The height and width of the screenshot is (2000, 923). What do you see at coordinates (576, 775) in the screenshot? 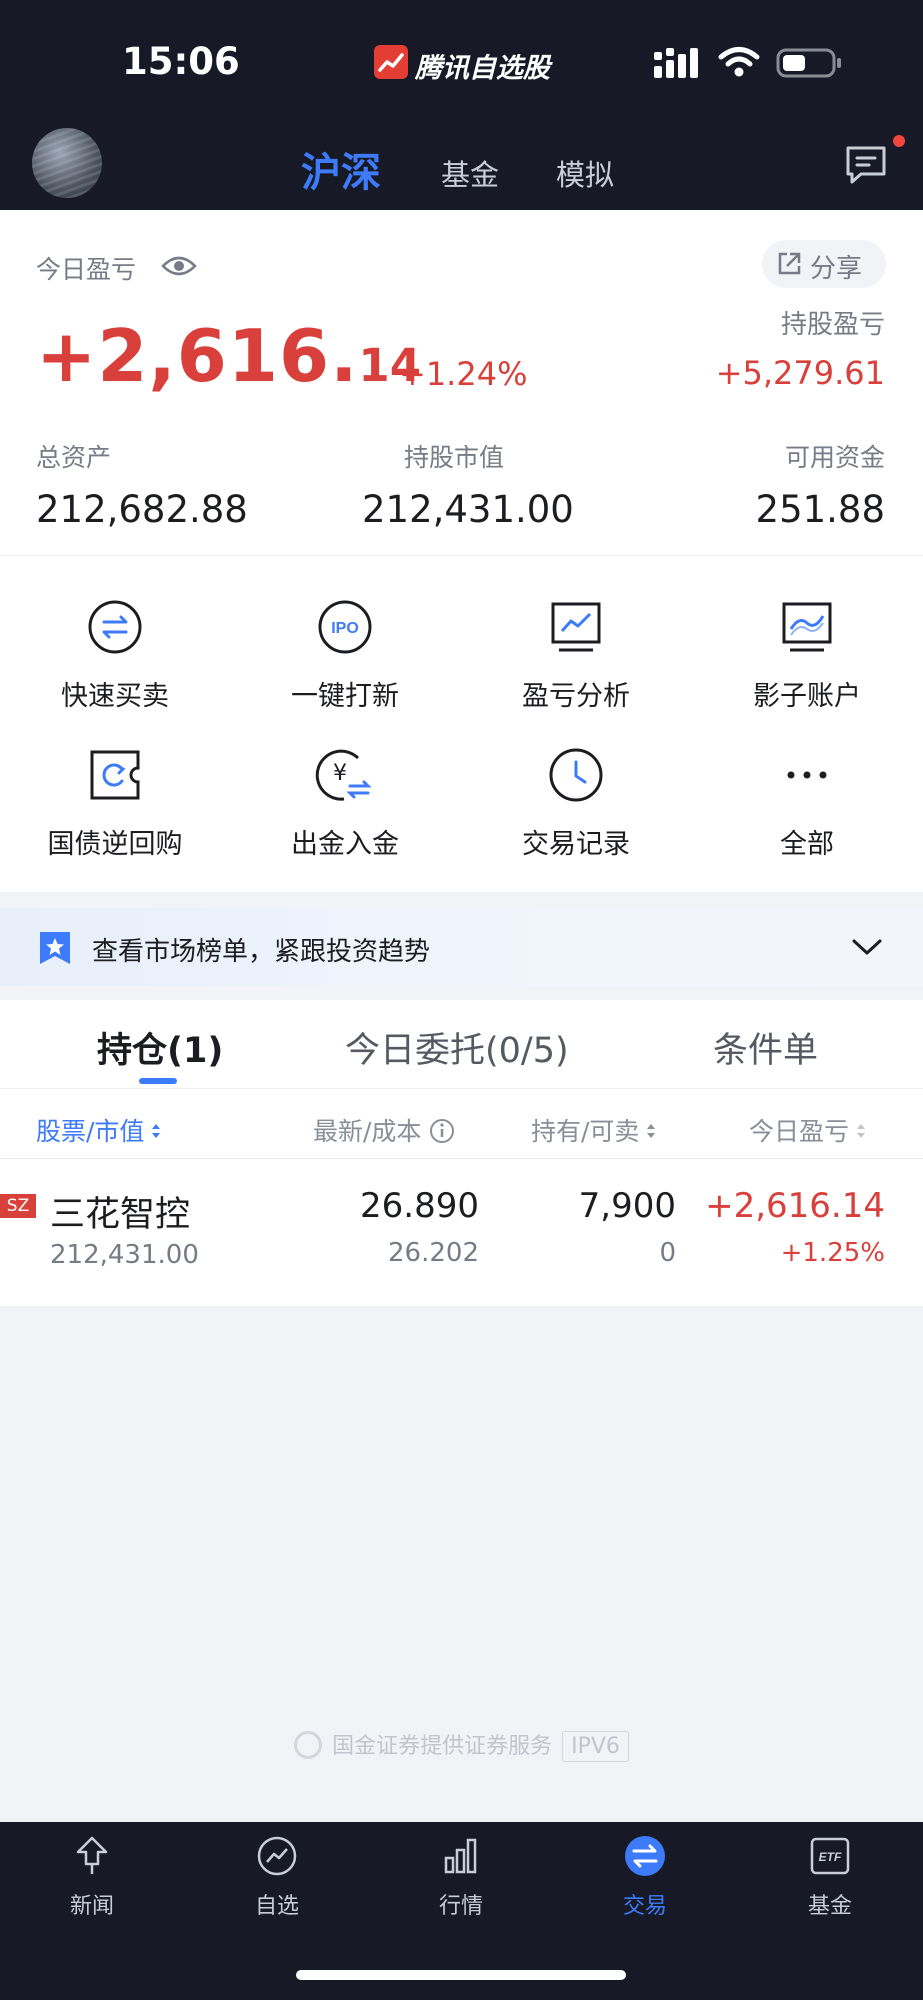
I see `clock-icon` at bounding box center [576, 775].